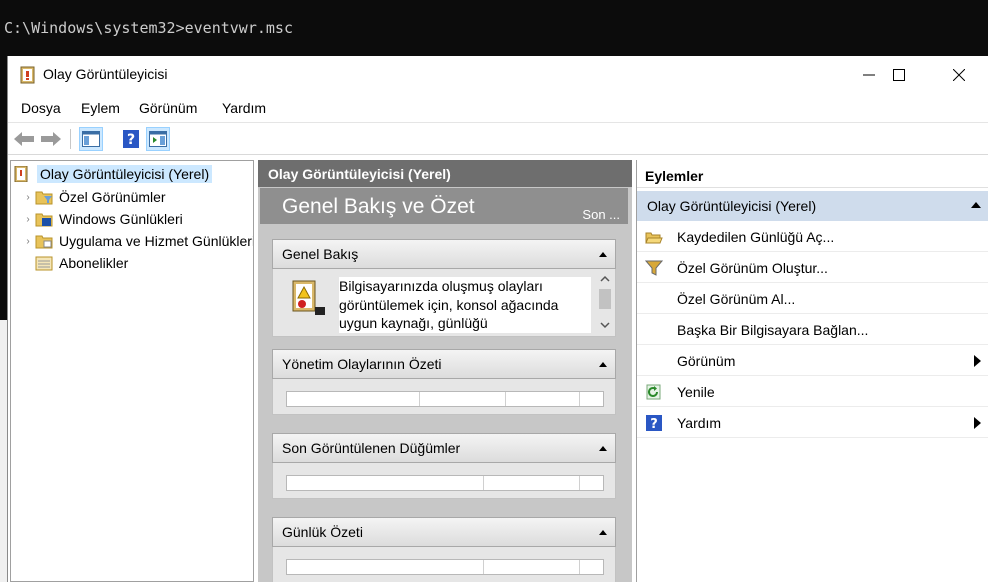  I want to click on folder-icon, so click(44, 242).